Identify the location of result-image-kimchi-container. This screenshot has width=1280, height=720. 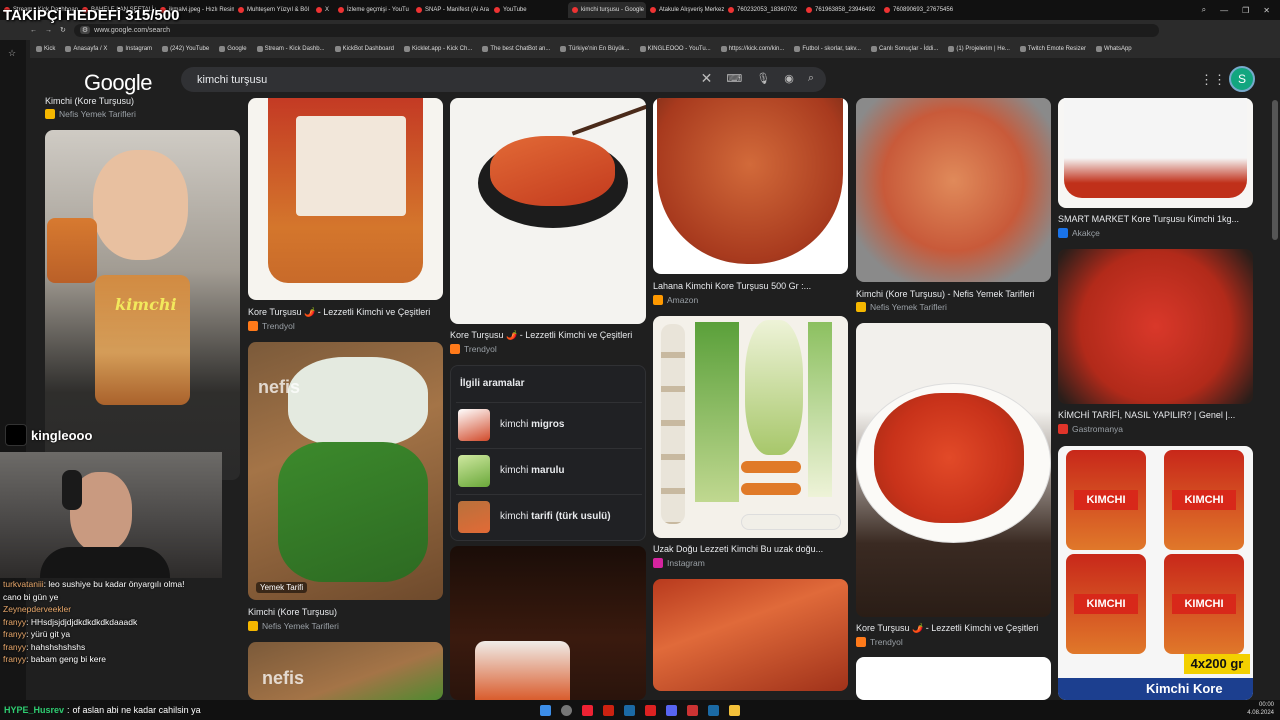
(750, 186).